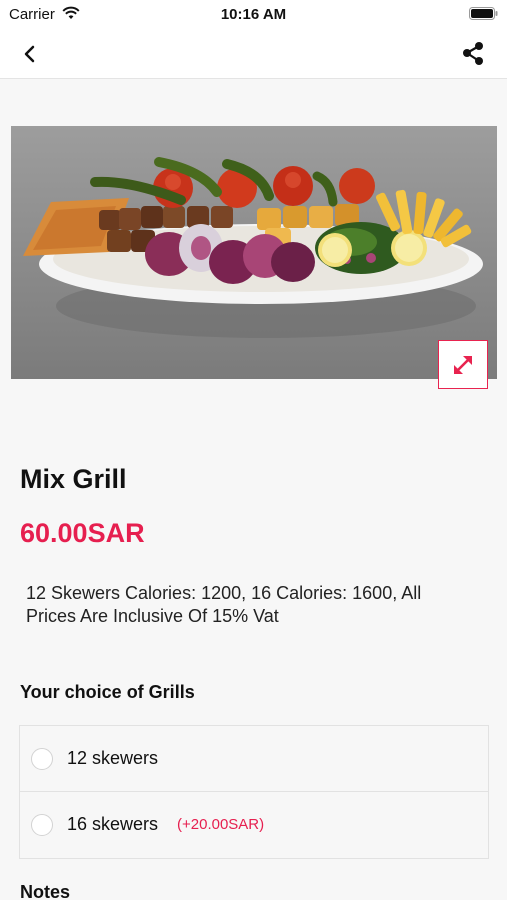 The height and width of the screenshot is (900, 507). I want to click on product-name: Mix Grill, so click(73, 479).